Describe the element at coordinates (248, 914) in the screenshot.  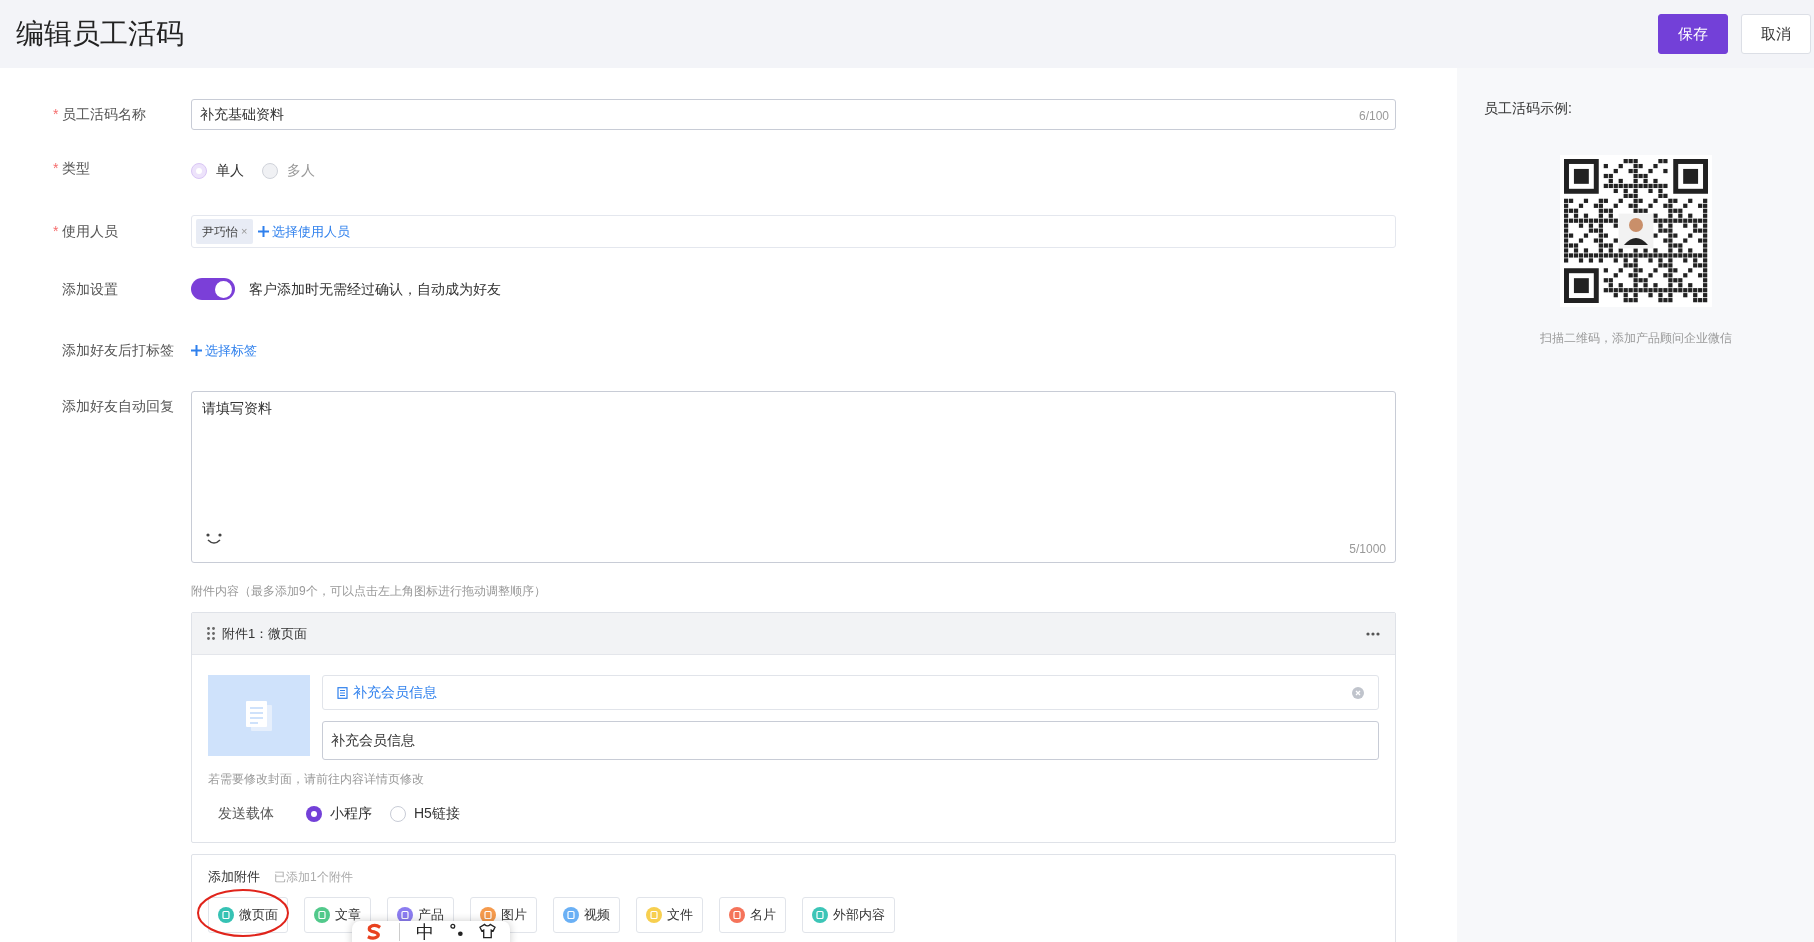
I see `attachment-type-button: 微页面` at that location.